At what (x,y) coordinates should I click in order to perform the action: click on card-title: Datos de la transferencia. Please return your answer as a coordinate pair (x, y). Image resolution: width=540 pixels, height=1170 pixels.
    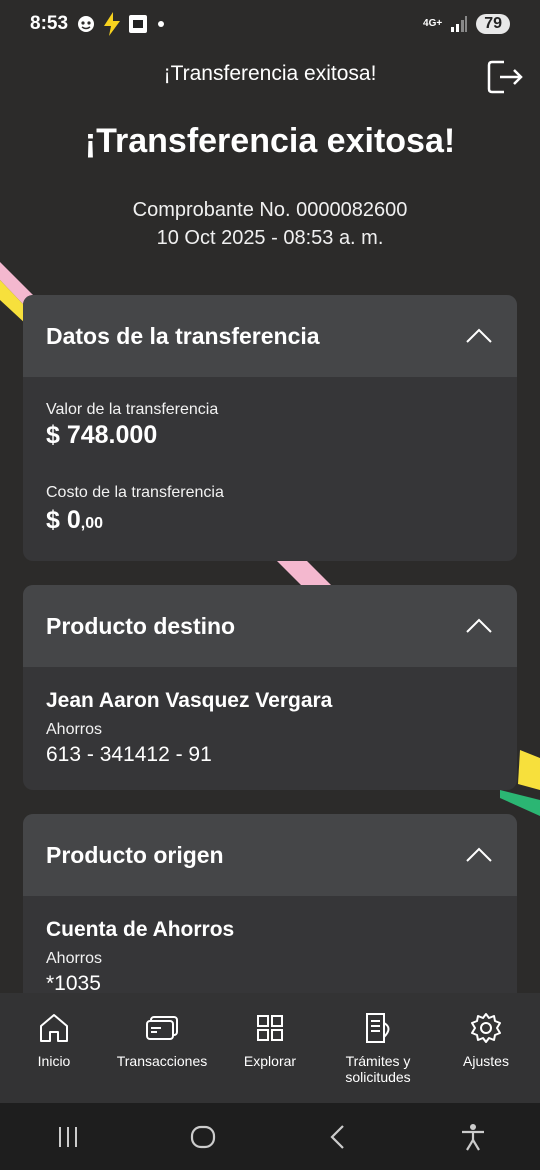
    Looking at the image, I should click on (183, 335).